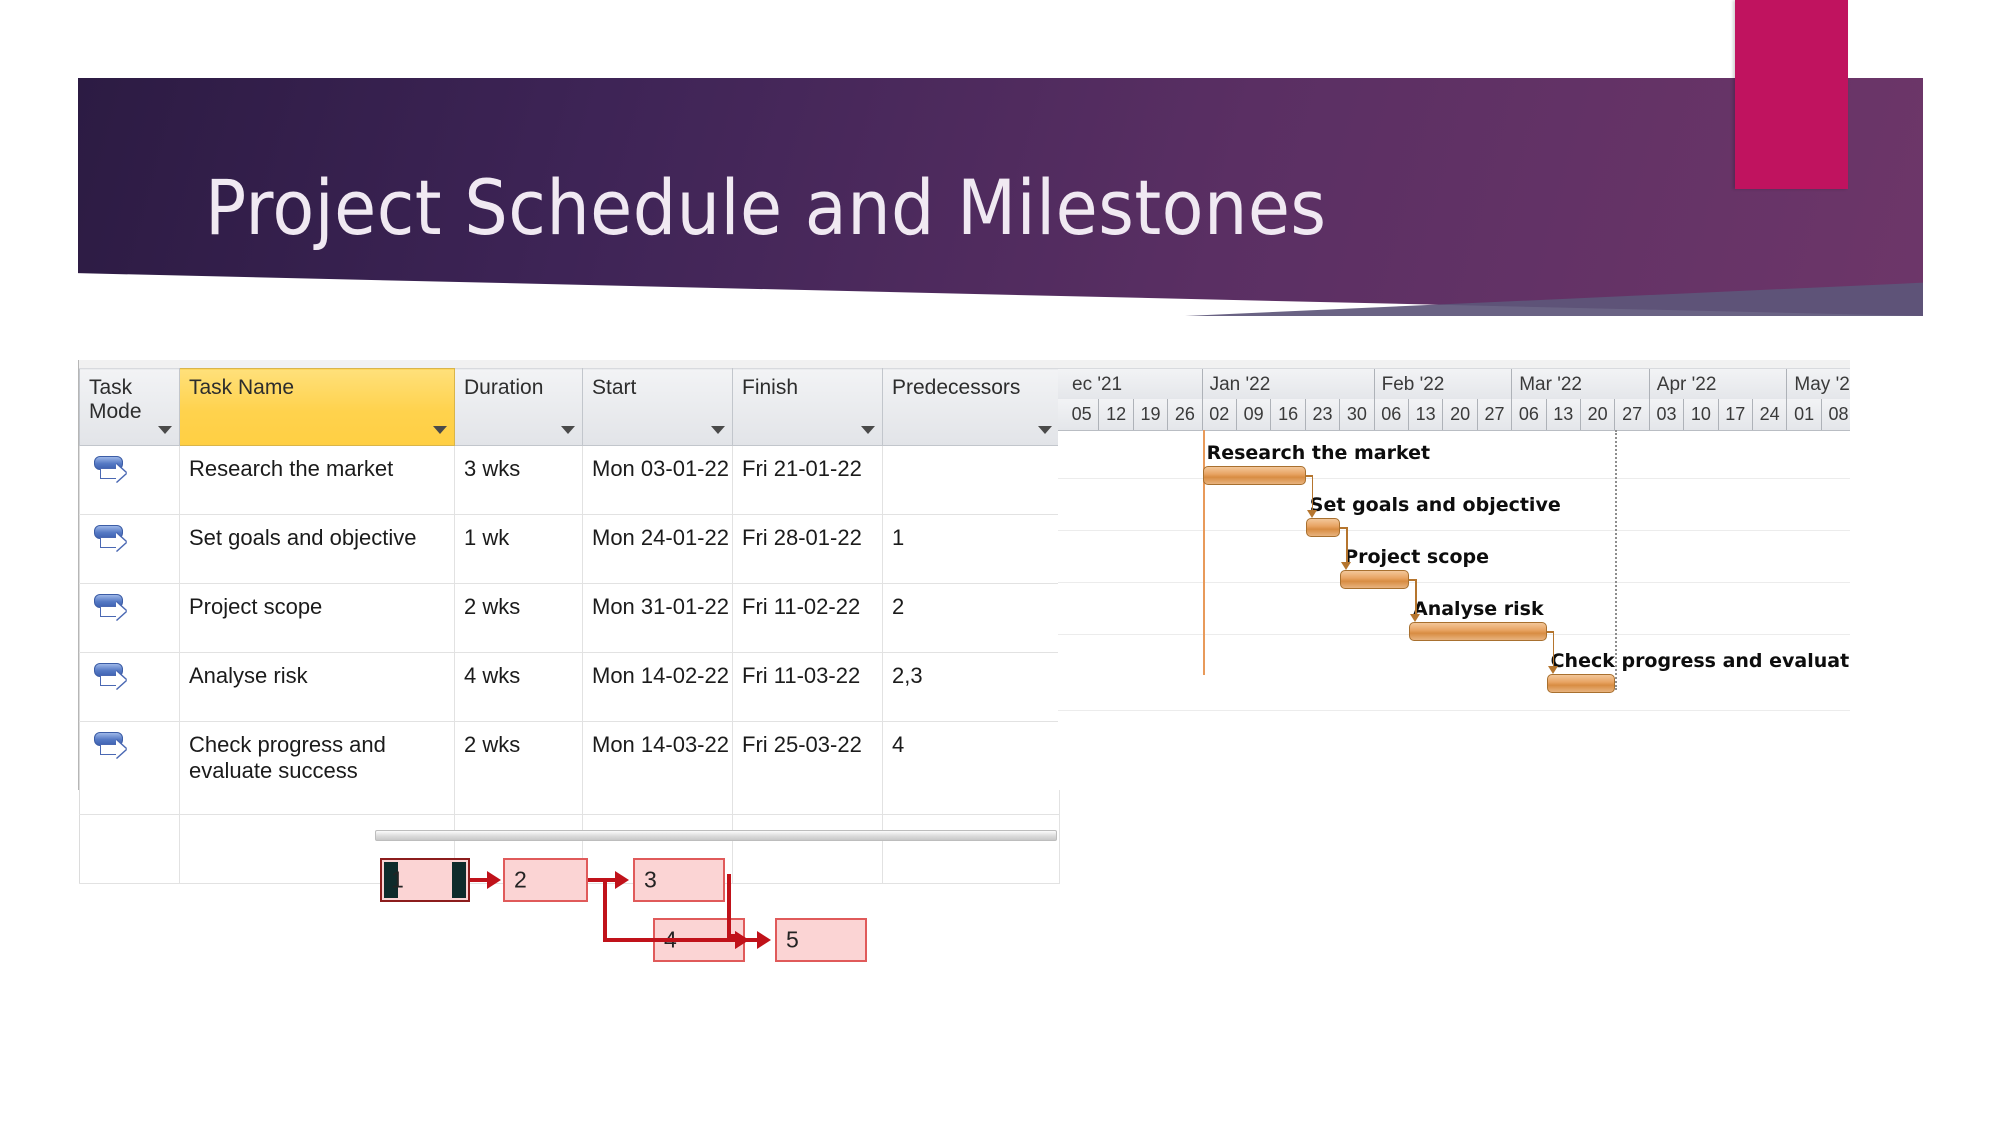 The width and height of the screenshot is (2001, 1125). What do you see at coordinates (971, 618) in the screenshot?
I see `cell-predecessors: 2` at bounding box center [971, 618].